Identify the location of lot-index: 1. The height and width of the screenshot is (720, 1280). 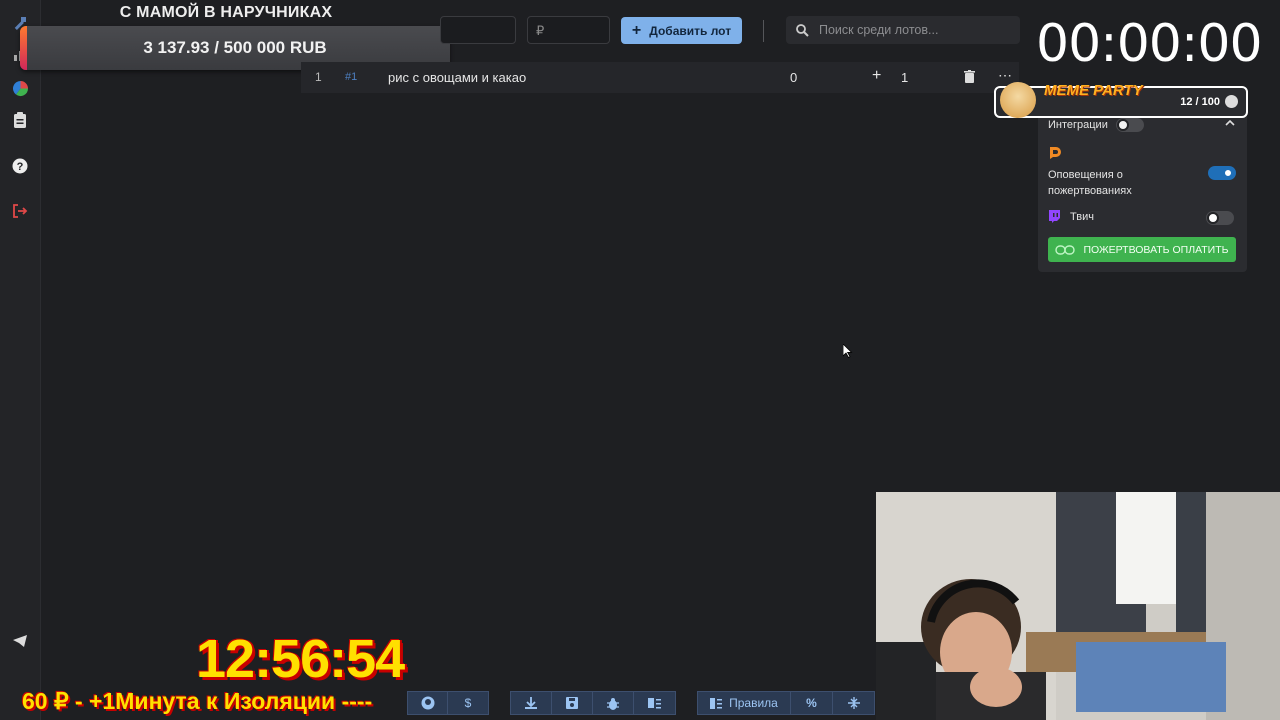
(318, 77).